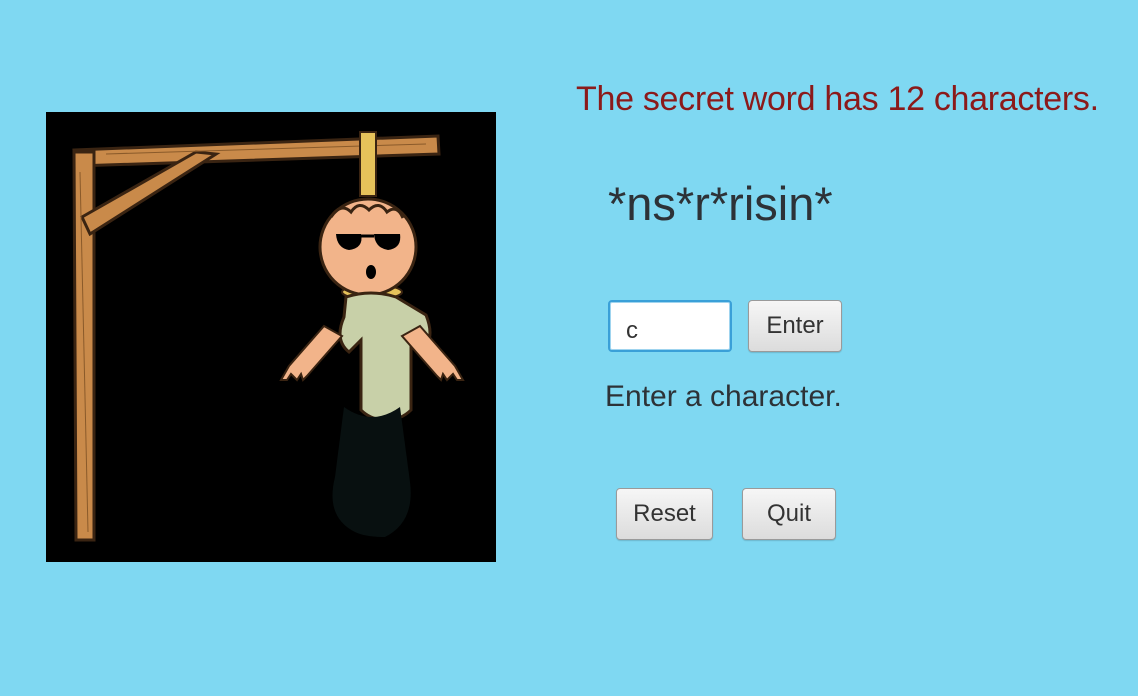  What do you see at coordinates (385, 356) in the screenshot?
I see `body` at bounding box center [385, 356].